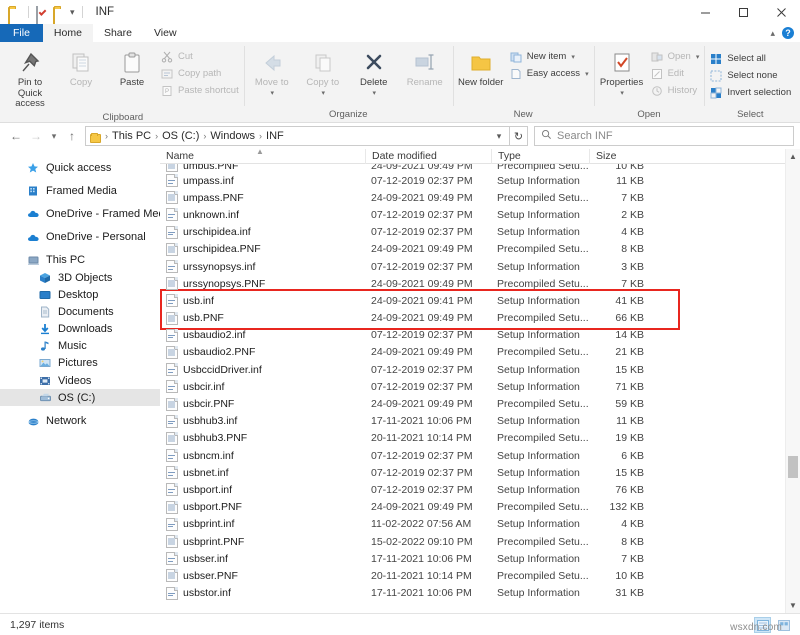 The width and height of the screenshot is (800, 635). Describe the element at coordinates (750, 75) in the screenshot. I see `select-none-button: Select none` at that location.